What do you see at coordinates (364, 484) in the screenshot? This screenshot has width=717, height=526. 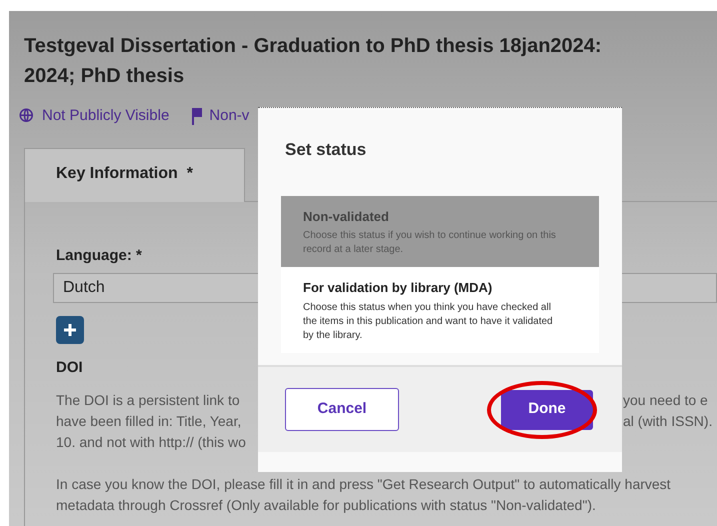 I see `doi-help-text: In case you know the DOI, please fill it in and press "Get Research Output" to automatically harvest` at bounding box center [364, 484].